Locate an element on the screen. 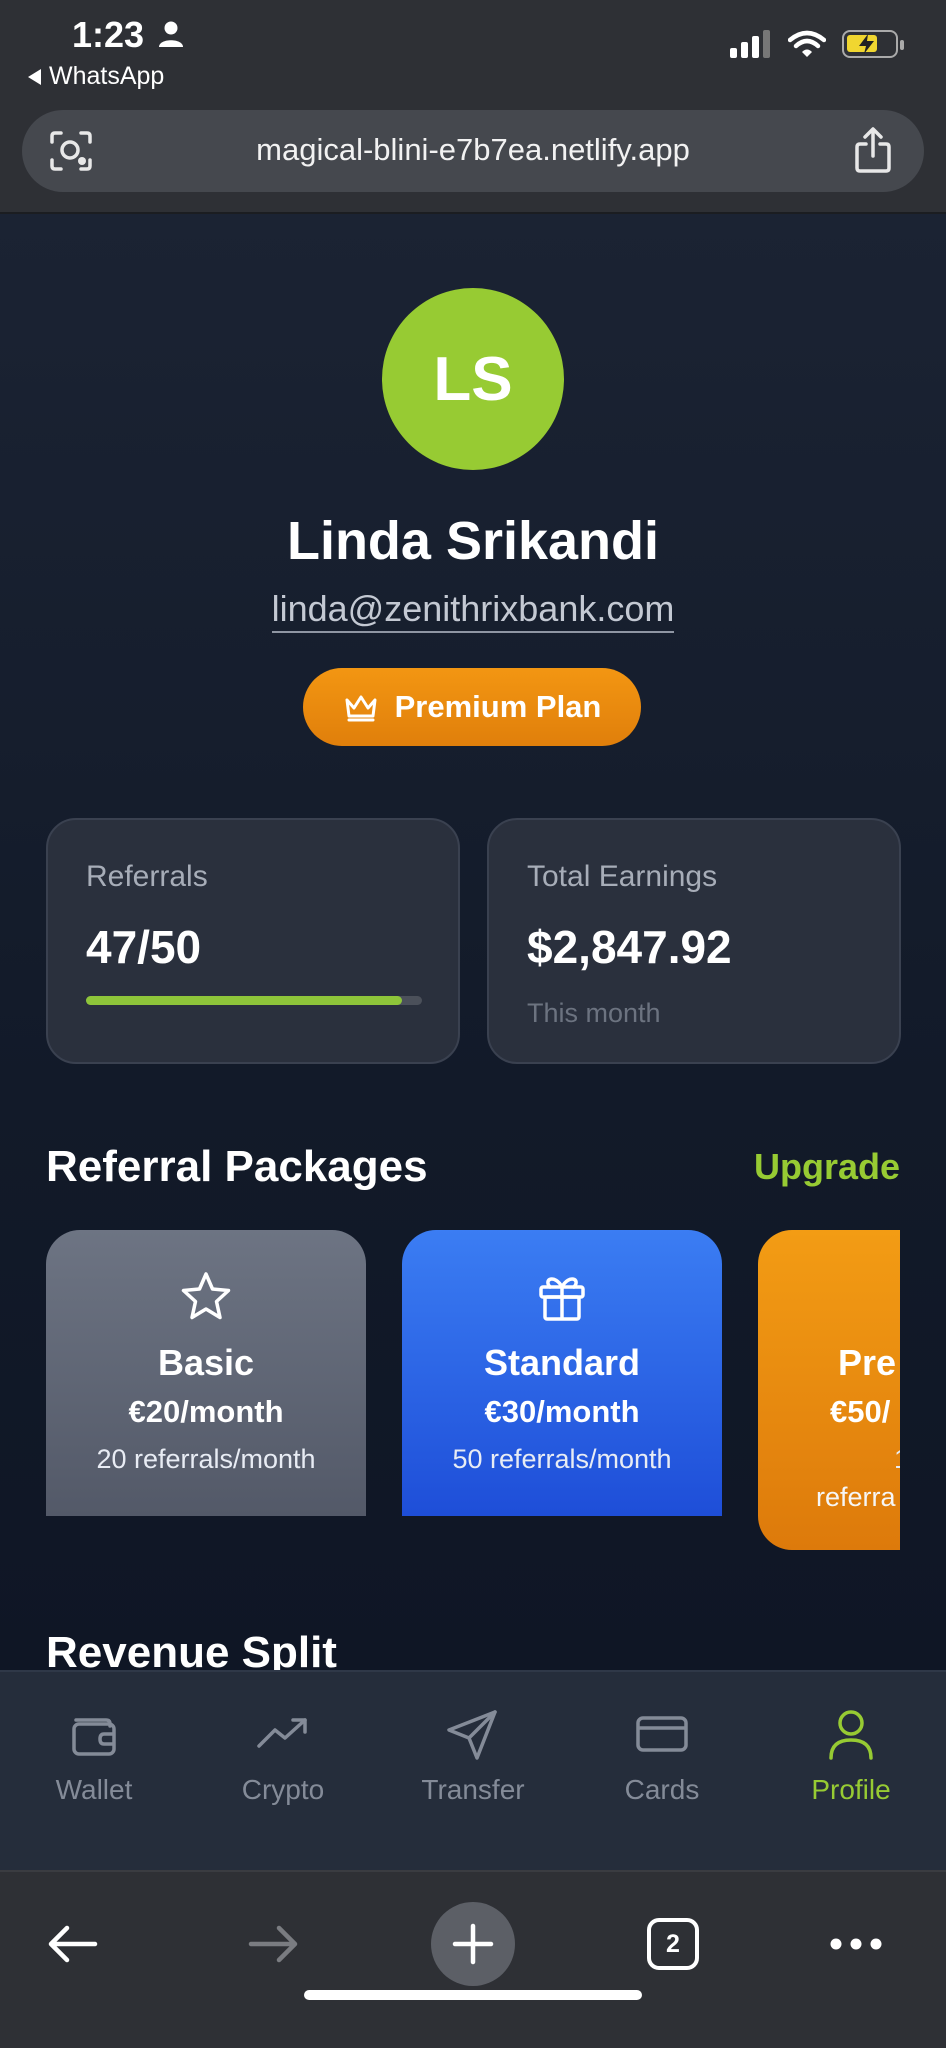 The width and height of the screenshot is (946, 2048). user-icon is located at coordinates (851, 1735).